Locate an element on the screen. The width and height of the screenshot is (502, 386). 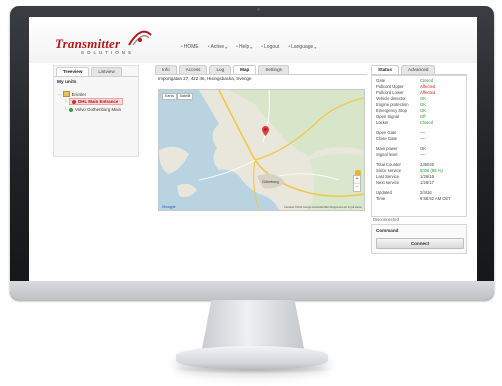
map-pin-icon is located at coordinates (265, 131).